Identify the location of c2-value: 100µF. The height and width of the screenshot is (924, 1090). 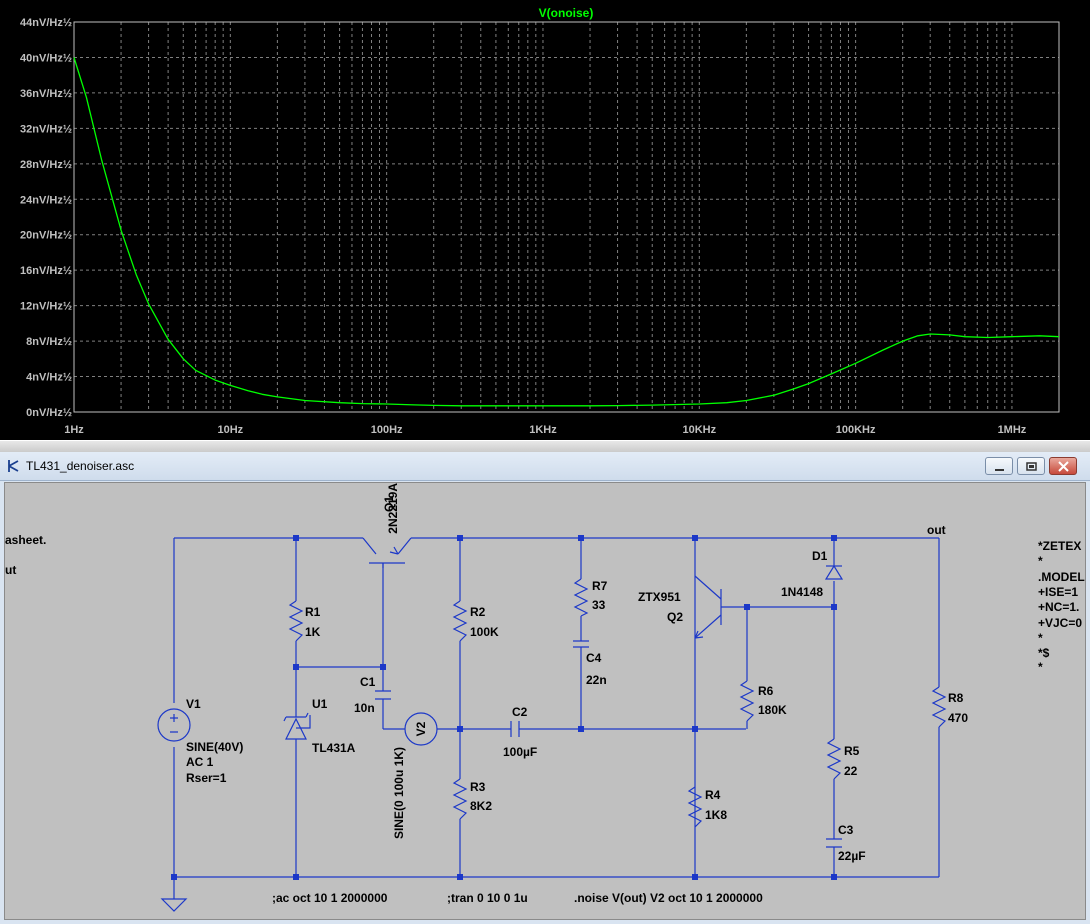
(520, 752).